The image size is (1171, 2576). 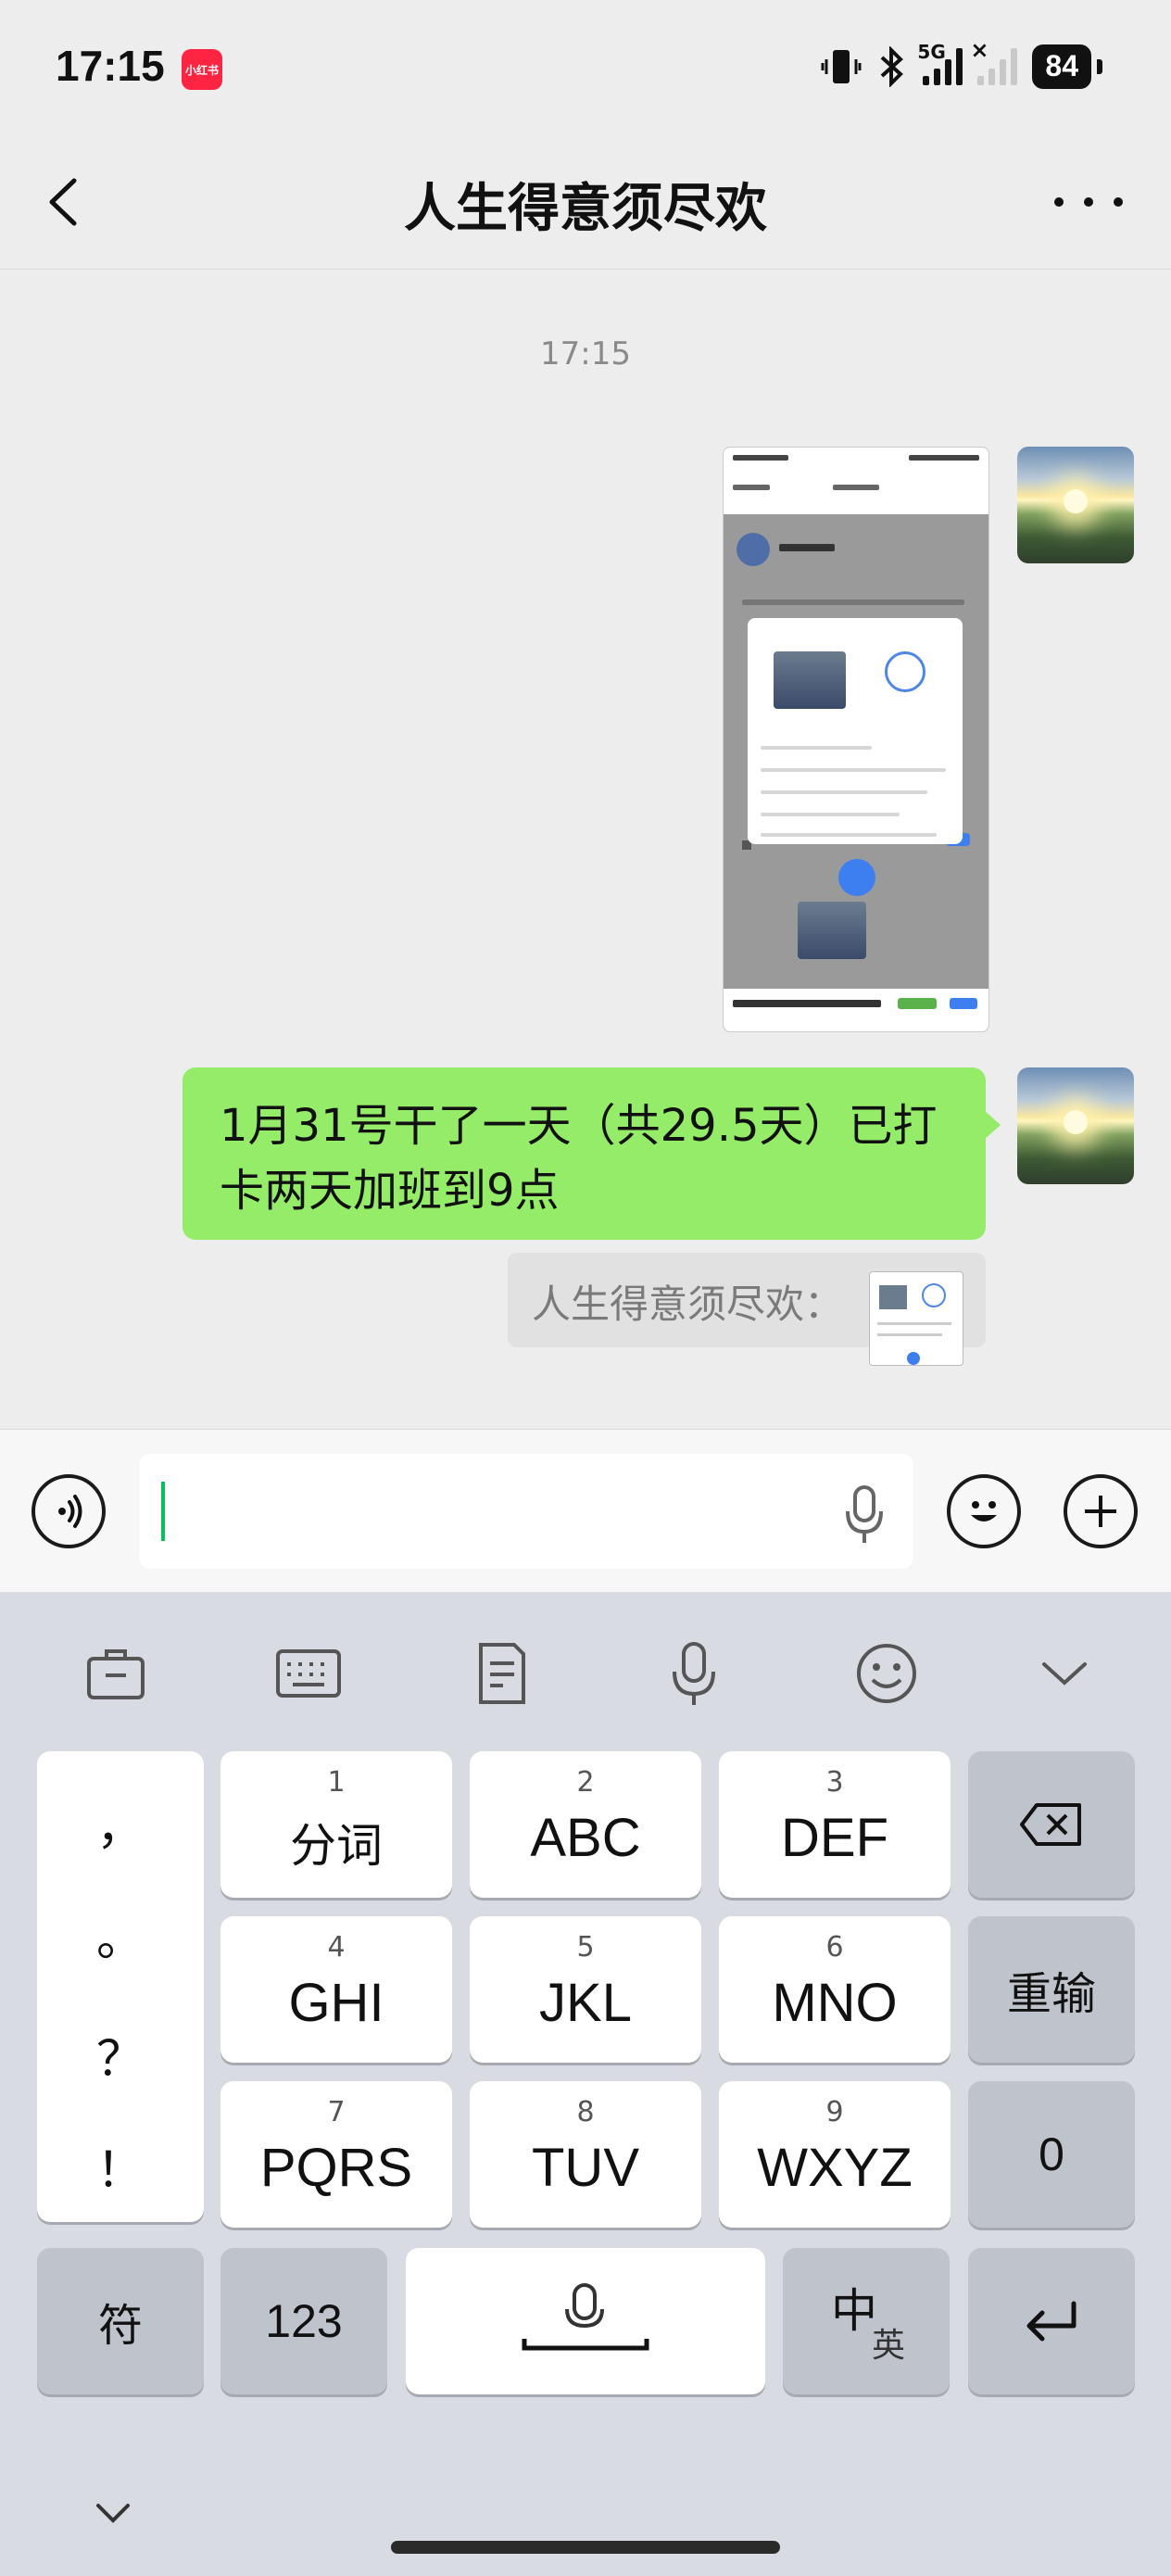 I want to click on quote-thumbnail, so click(x=916, y=1318).